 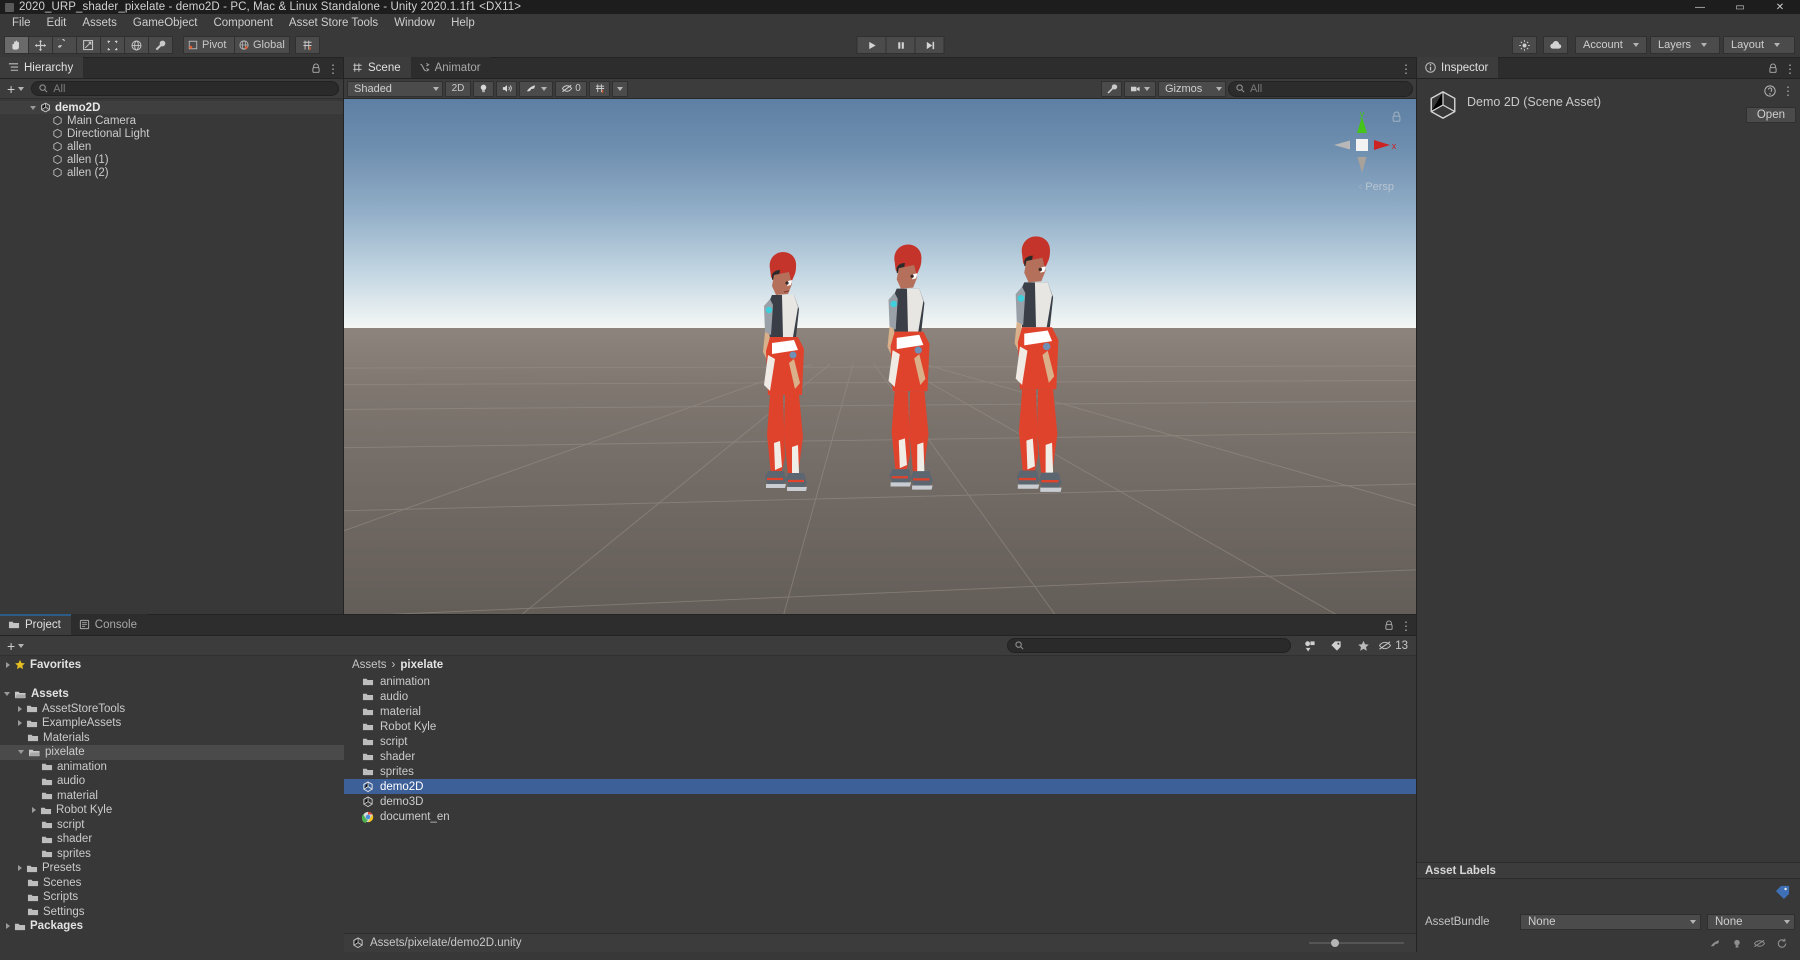 I want to click on tree-item-exampleassets: ExampleAssets, so click(x=172, y=723).